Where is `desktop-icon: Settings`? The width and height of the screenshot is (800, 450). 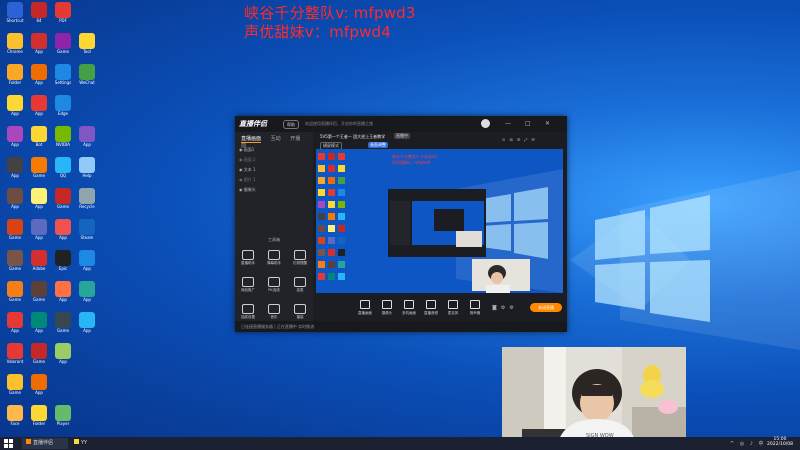
desktop-icon: Settings is located at coordinates (63, 77).